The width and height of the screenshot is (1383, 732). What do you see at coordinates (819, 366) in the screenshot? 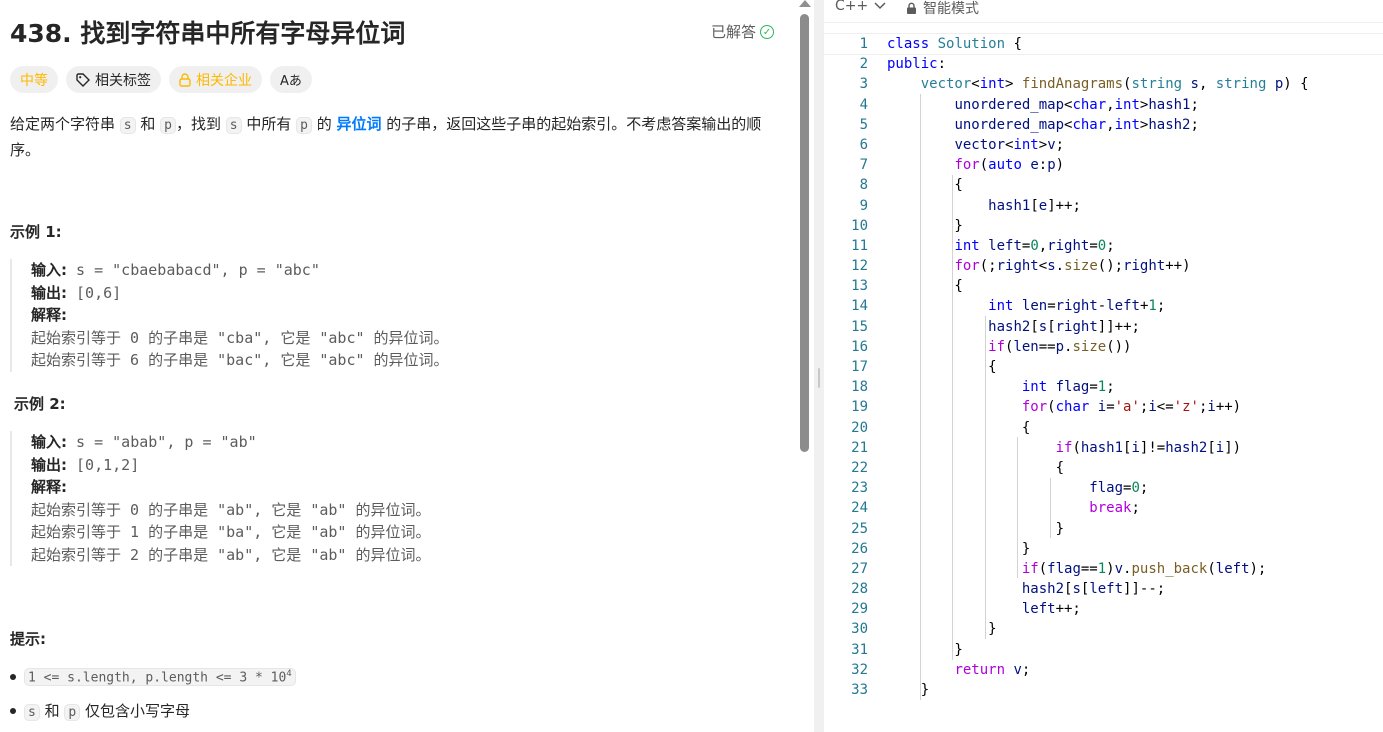
I see `panel-resize-handle` at bounding box center [819, 366].